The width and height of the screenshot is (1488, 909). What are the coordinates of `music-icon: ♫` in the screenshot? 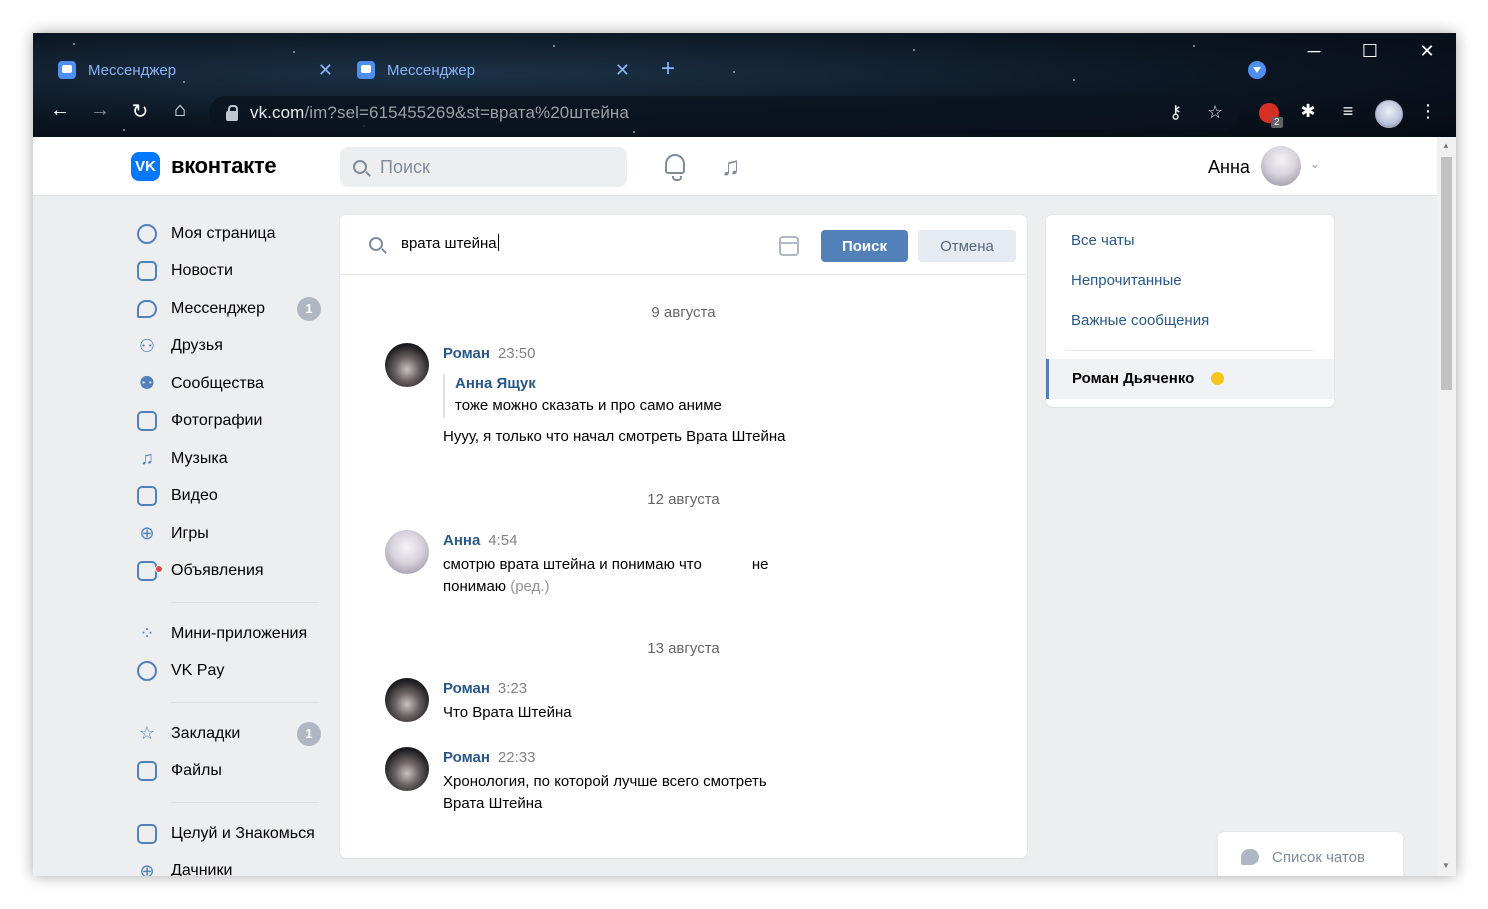 It's located at (147, 458).